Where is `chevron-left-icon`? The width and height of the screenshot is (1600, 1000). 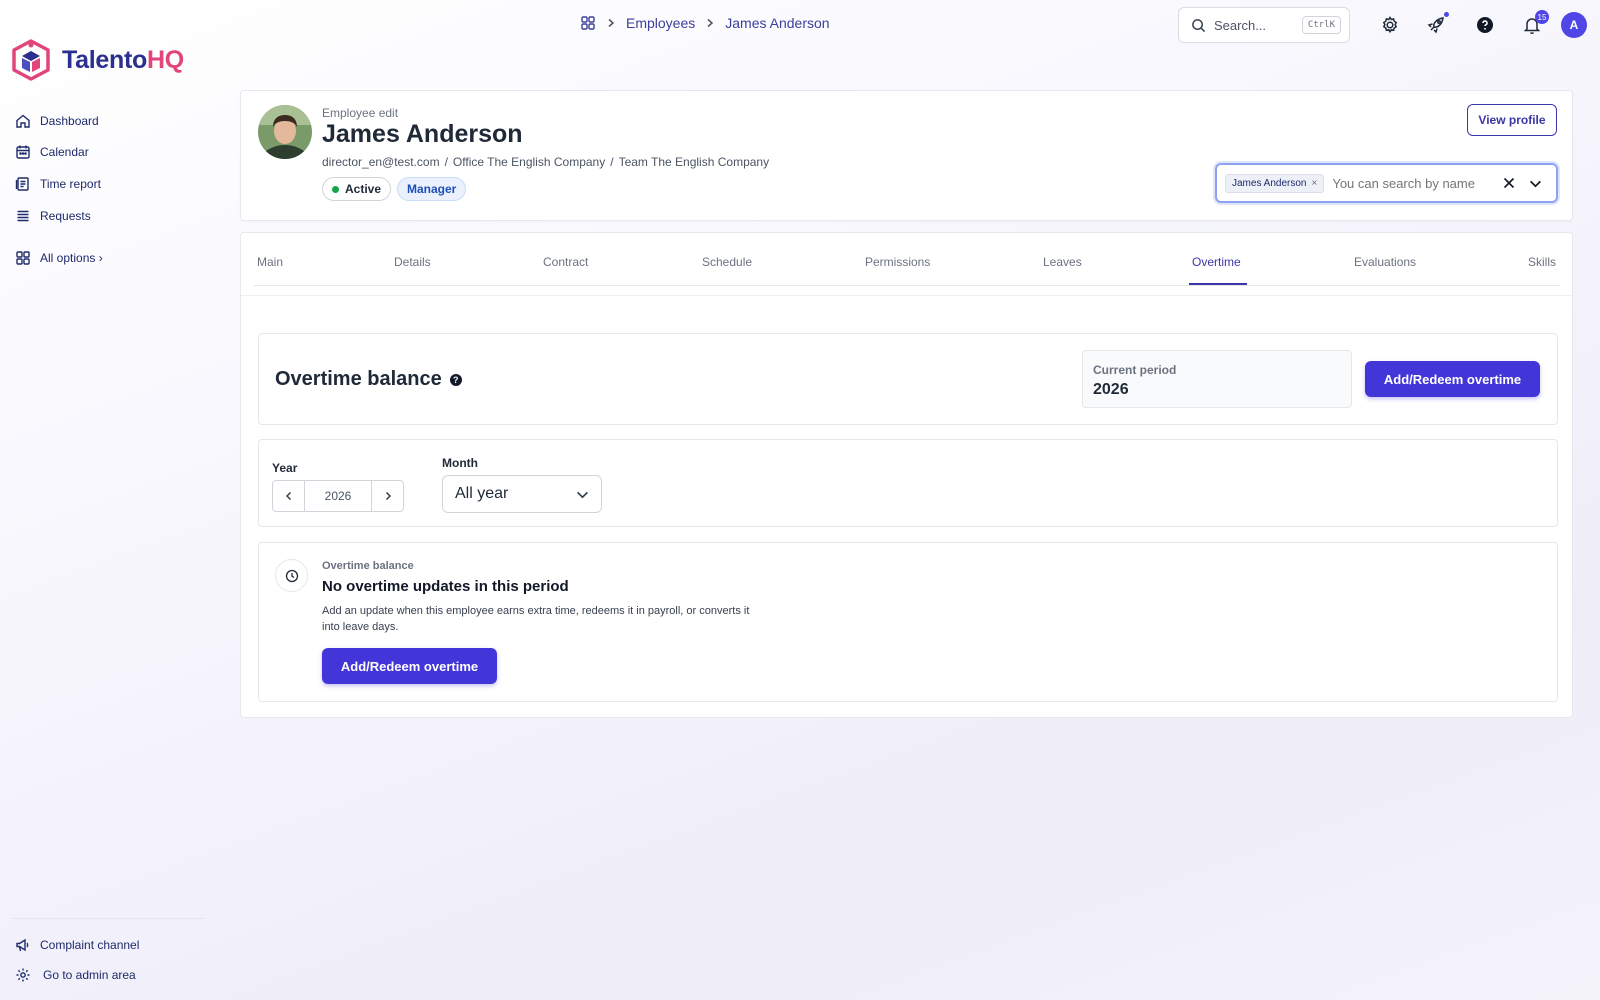 chevron-left-icon is located at coordinates (288, 496).